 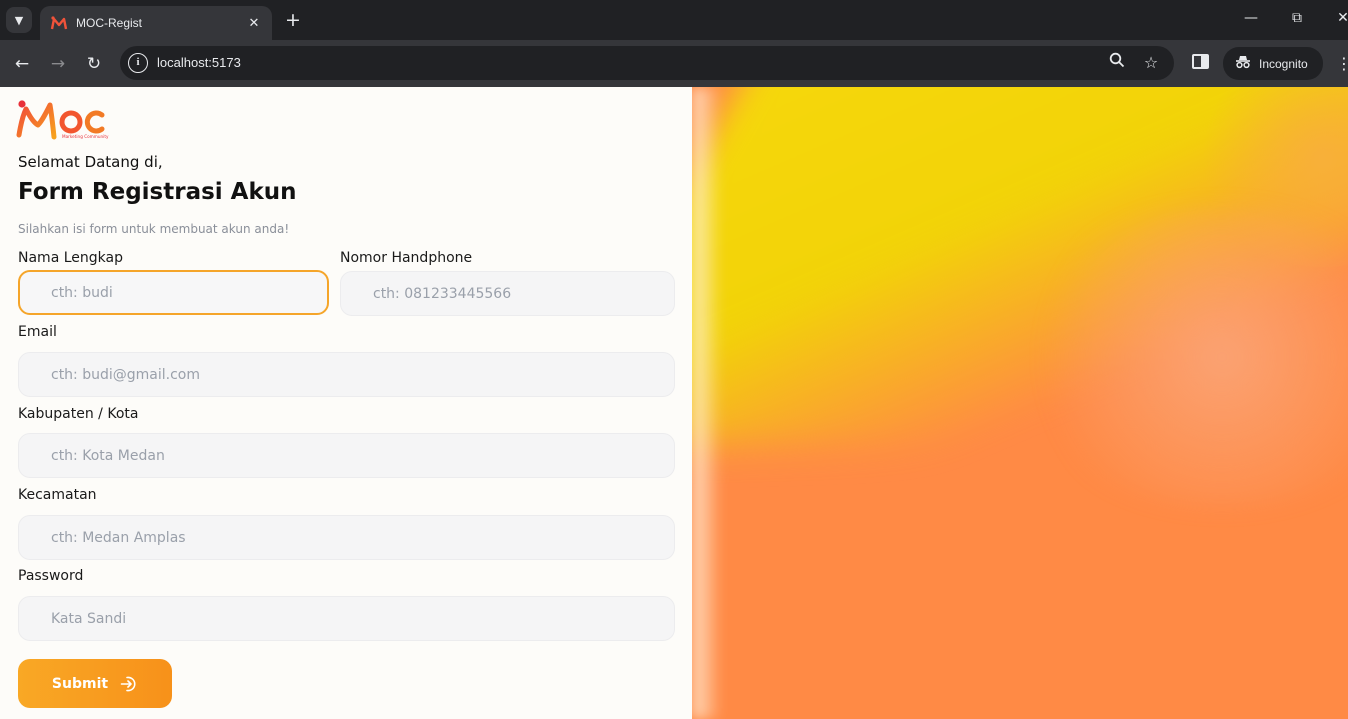 What do you see at coordinates (199, 62) in the screenshot?
I see `url-text: localhost:5173` at bounding box center [199, 62].